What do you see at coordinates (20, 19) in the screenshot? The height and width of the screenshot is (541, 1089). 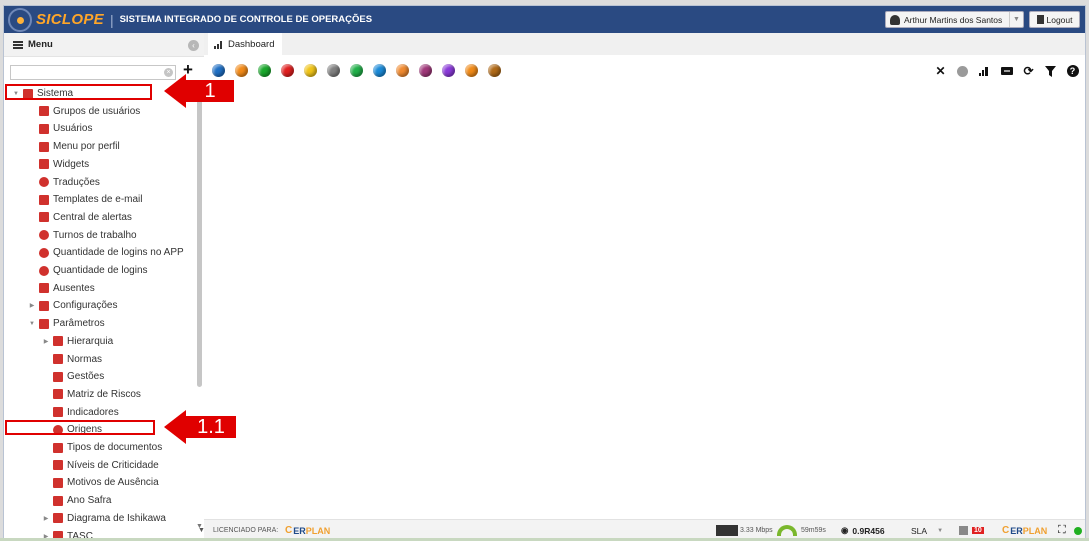 I see `logo-icon` at bounding box center [20, 19].